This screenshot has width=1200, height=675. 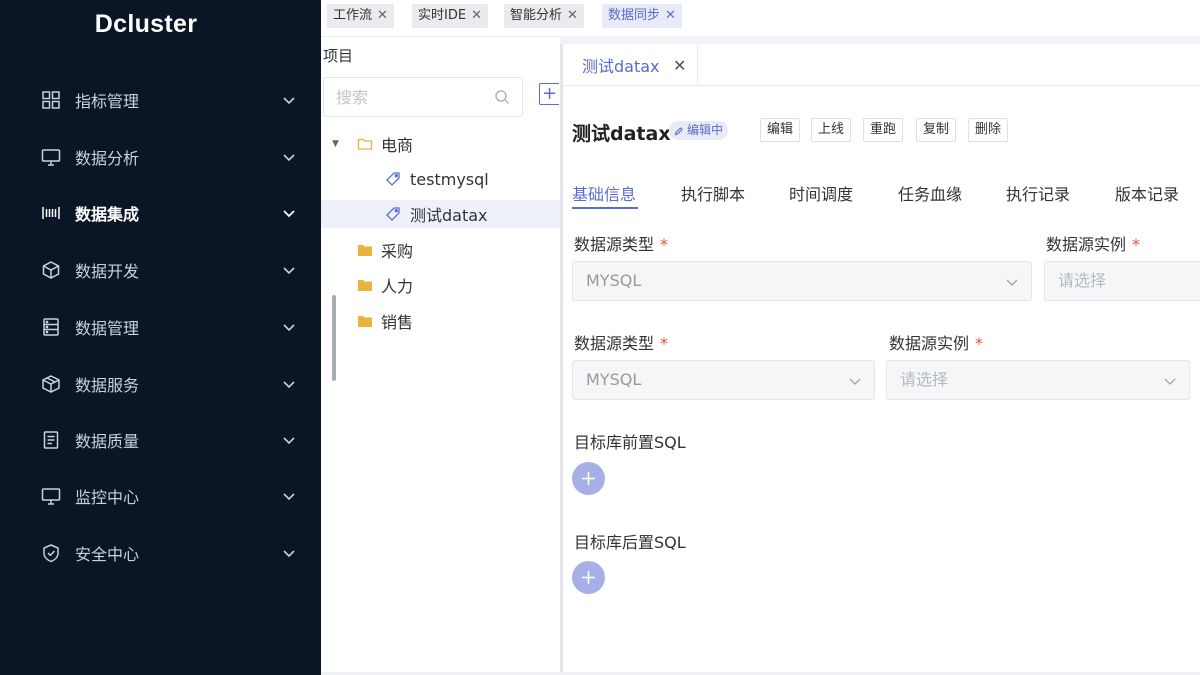 I want to click on tree-node-folder: 销售, so click(x=440, y=321).